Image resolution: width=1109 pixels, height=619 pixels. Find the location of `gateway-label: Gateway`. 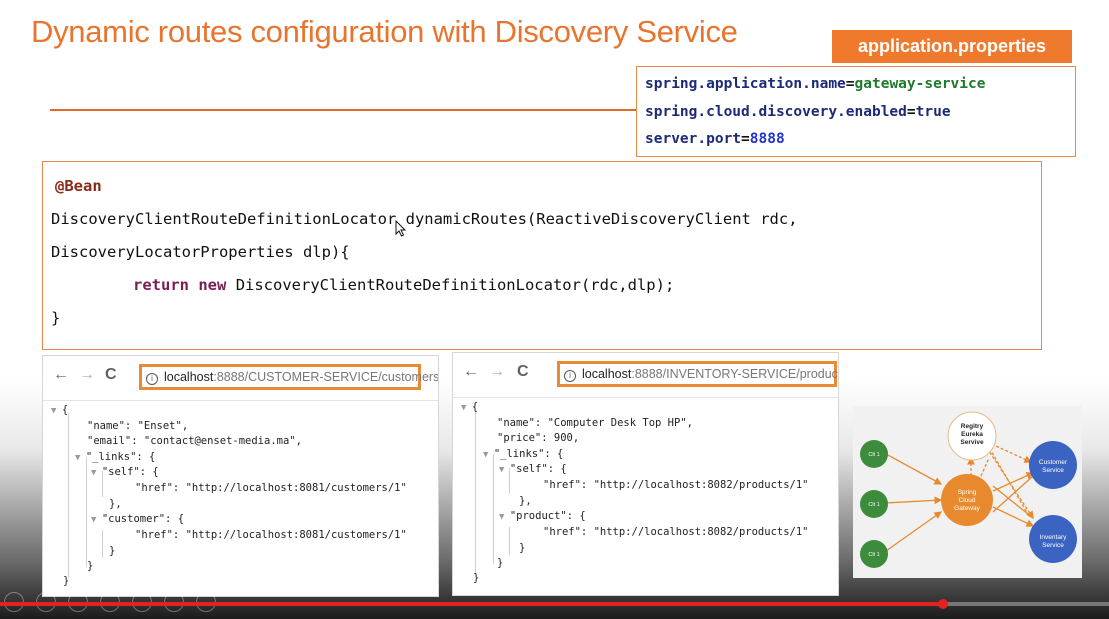

gateway-label: Gateway is located at coordinates (967, 508).